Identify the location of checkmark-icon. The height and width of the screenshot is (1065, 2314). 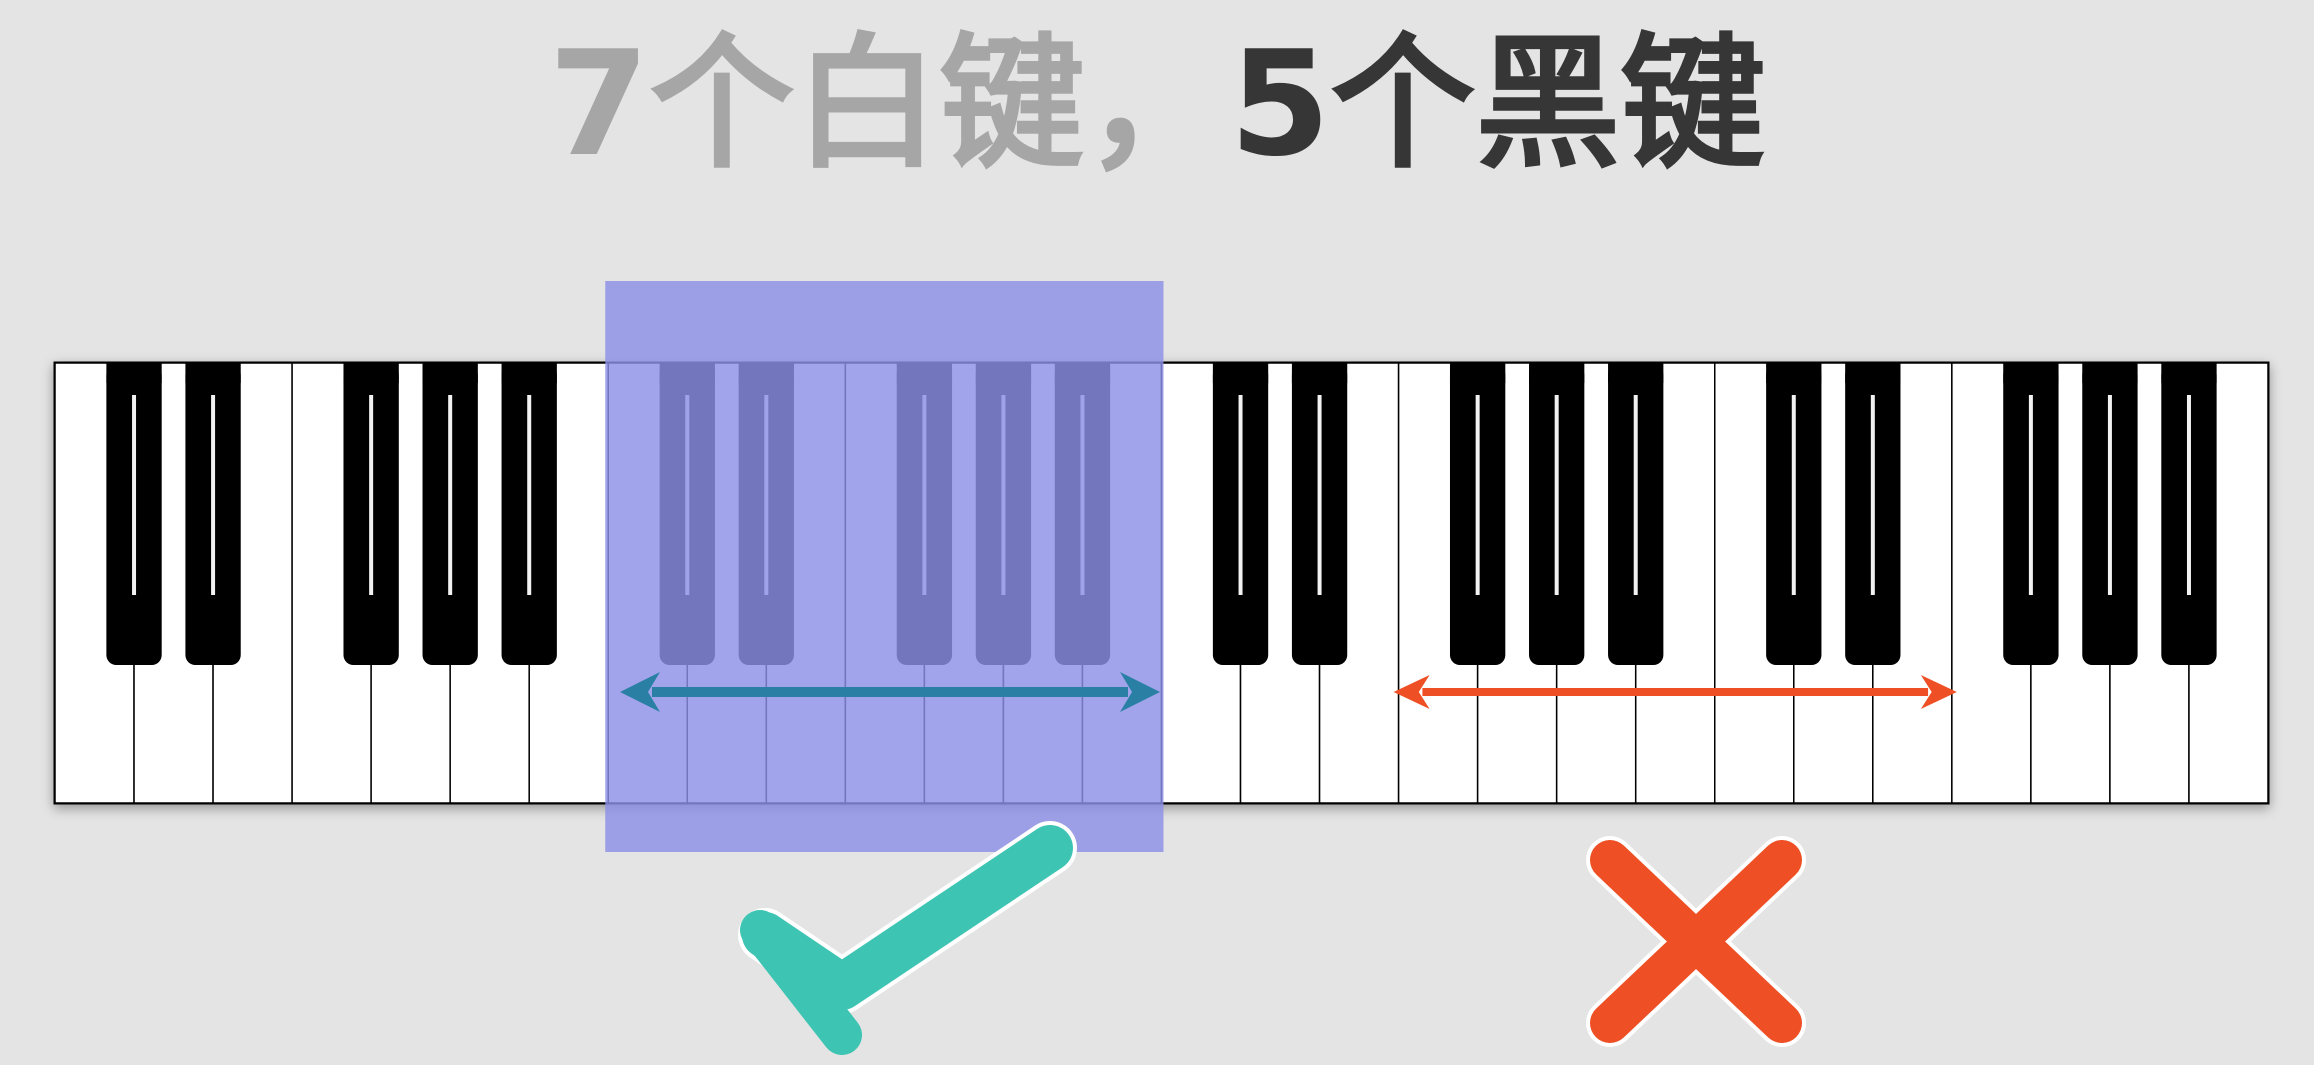
(907, 938).